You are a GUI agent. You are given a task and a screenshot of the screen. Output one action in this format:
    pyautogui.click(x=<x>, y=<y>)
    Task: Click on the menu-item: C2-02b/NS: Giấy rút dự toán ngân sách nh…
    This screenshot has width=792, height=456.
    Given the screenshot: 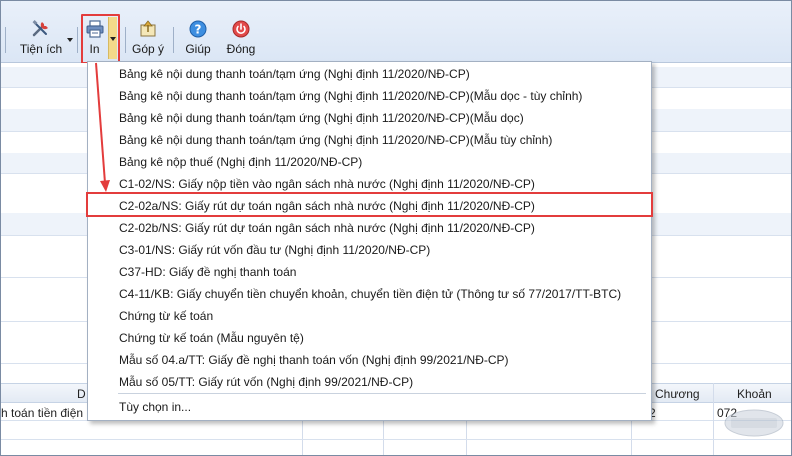 What is the action you would take?
    pyautogui.click(x=369, y=228)
    